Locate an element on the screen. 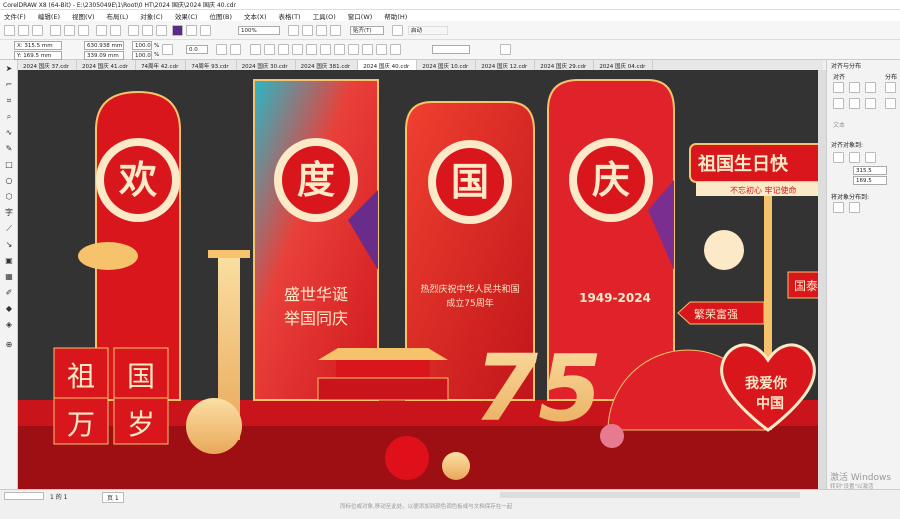 The image size is (900, 519). align-to-active-icon is located at coordinates (838, 157).